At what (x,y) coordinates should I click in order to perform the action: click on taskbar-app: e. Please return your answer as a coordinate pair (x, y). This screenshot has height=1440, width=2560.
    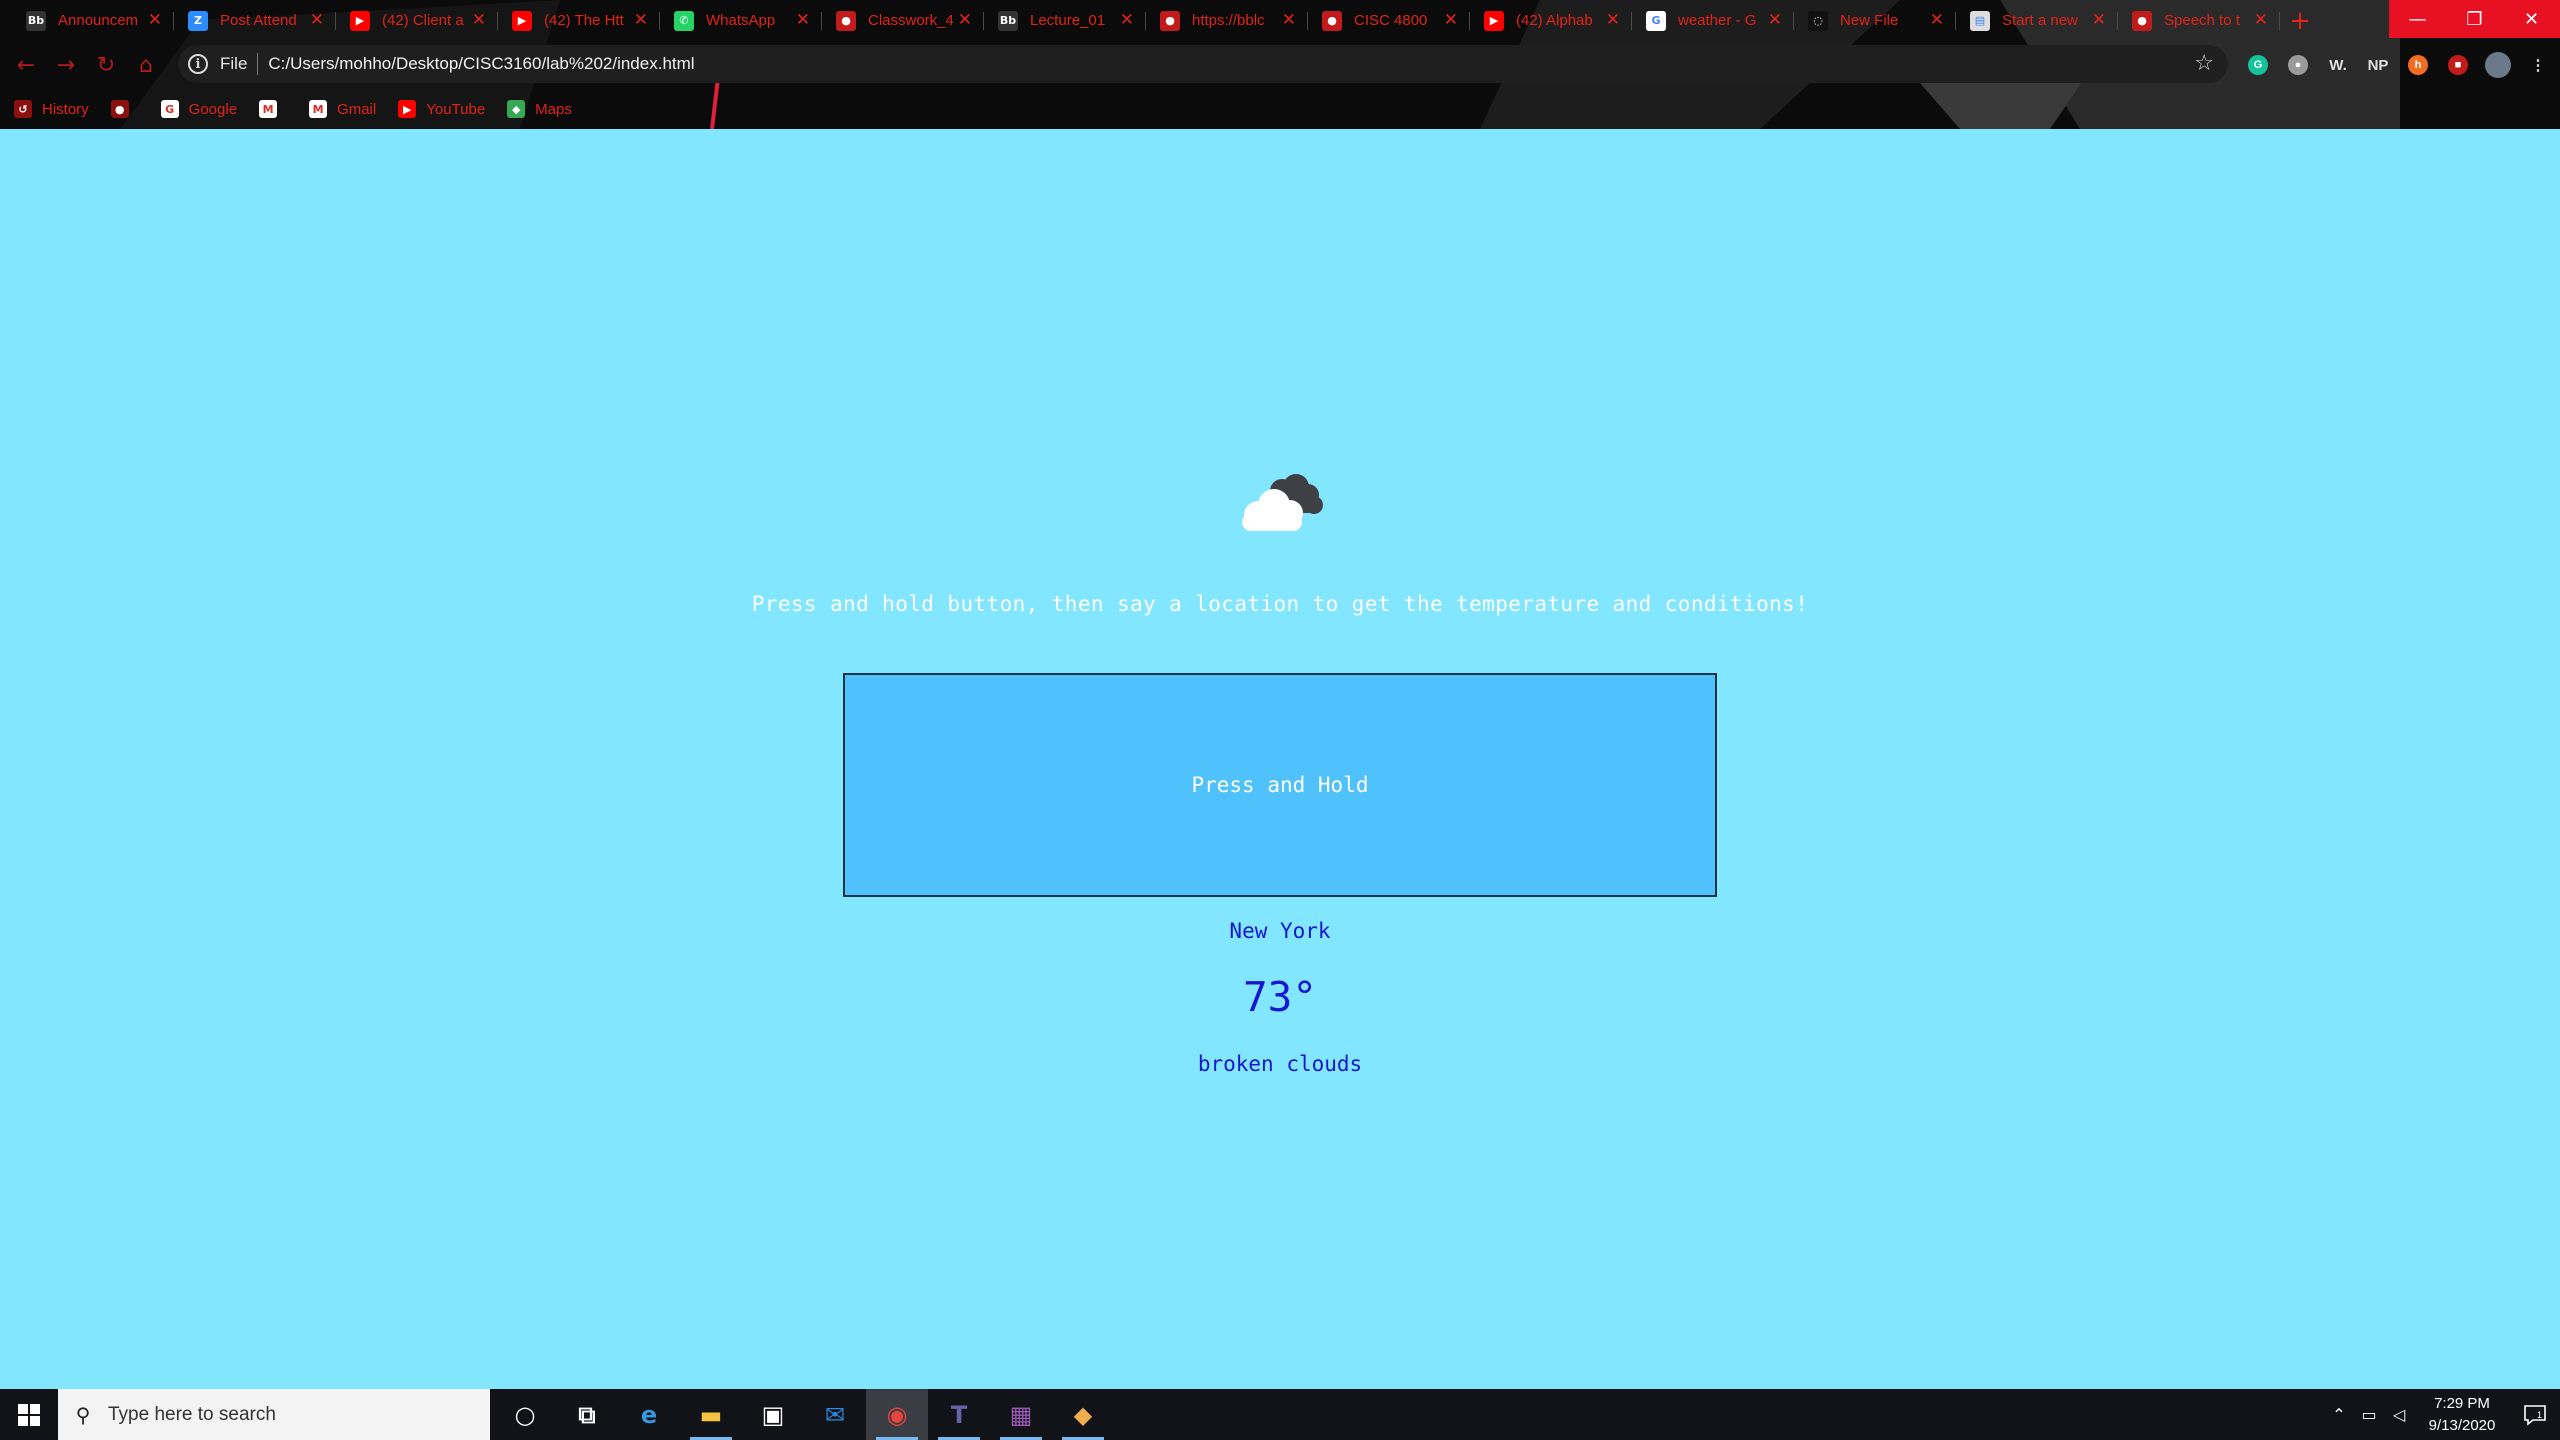
    Looking at the image, I should click on (649, 1414).